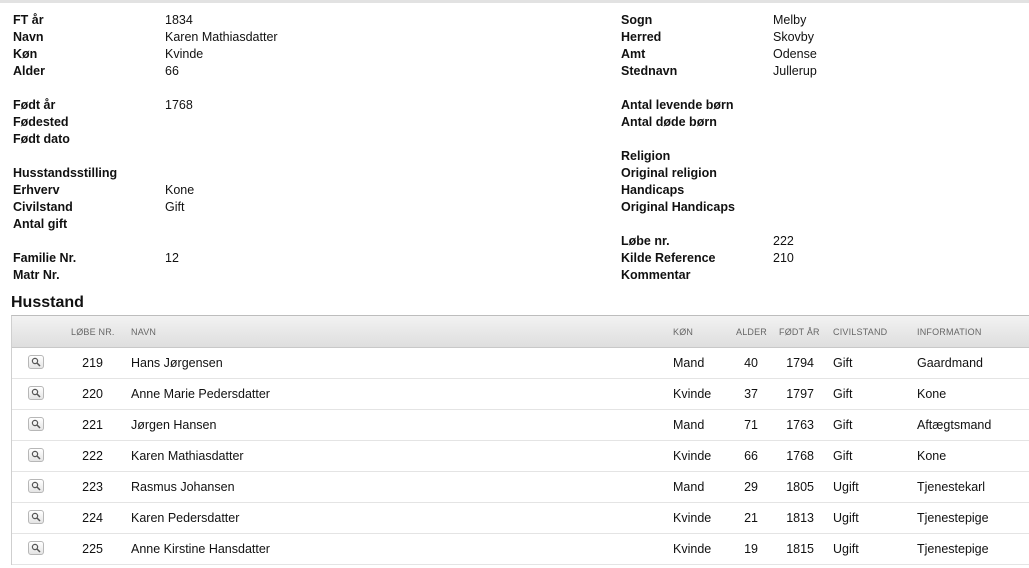  Describe the element at coordinates (751, 425) in the screenshot. I see `cell-alder: 71` at that location.